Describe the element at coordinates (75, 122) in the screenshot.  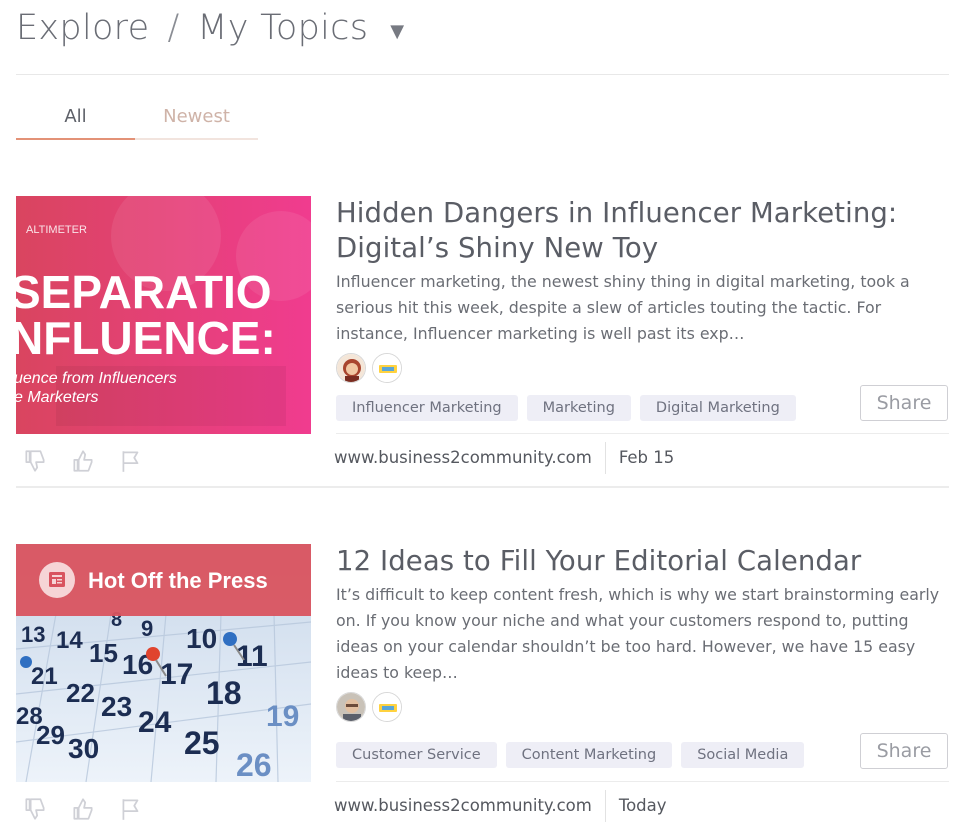
I see `tab-all: All` at that location.